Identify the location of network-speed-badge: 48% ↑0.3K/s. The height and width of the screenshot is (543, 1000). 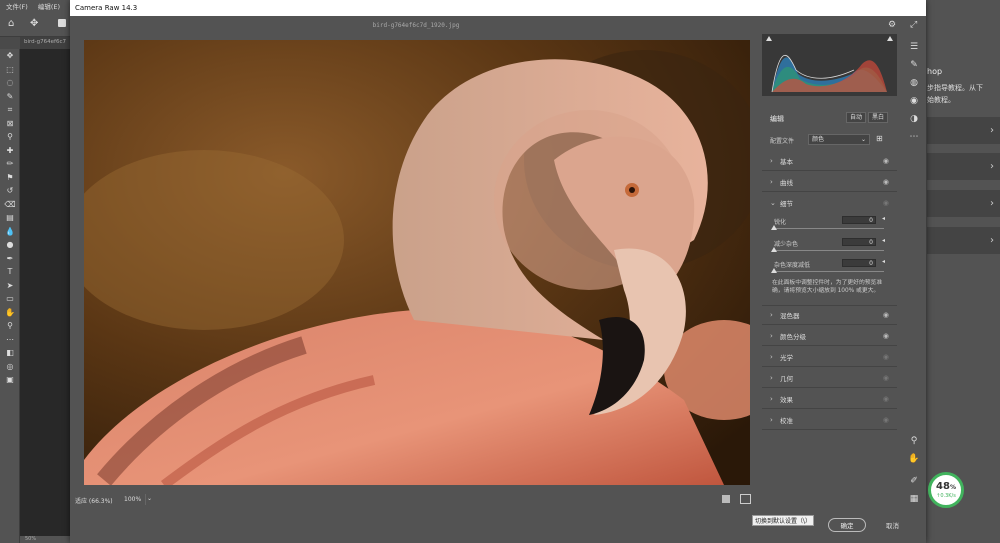
(946, 490).